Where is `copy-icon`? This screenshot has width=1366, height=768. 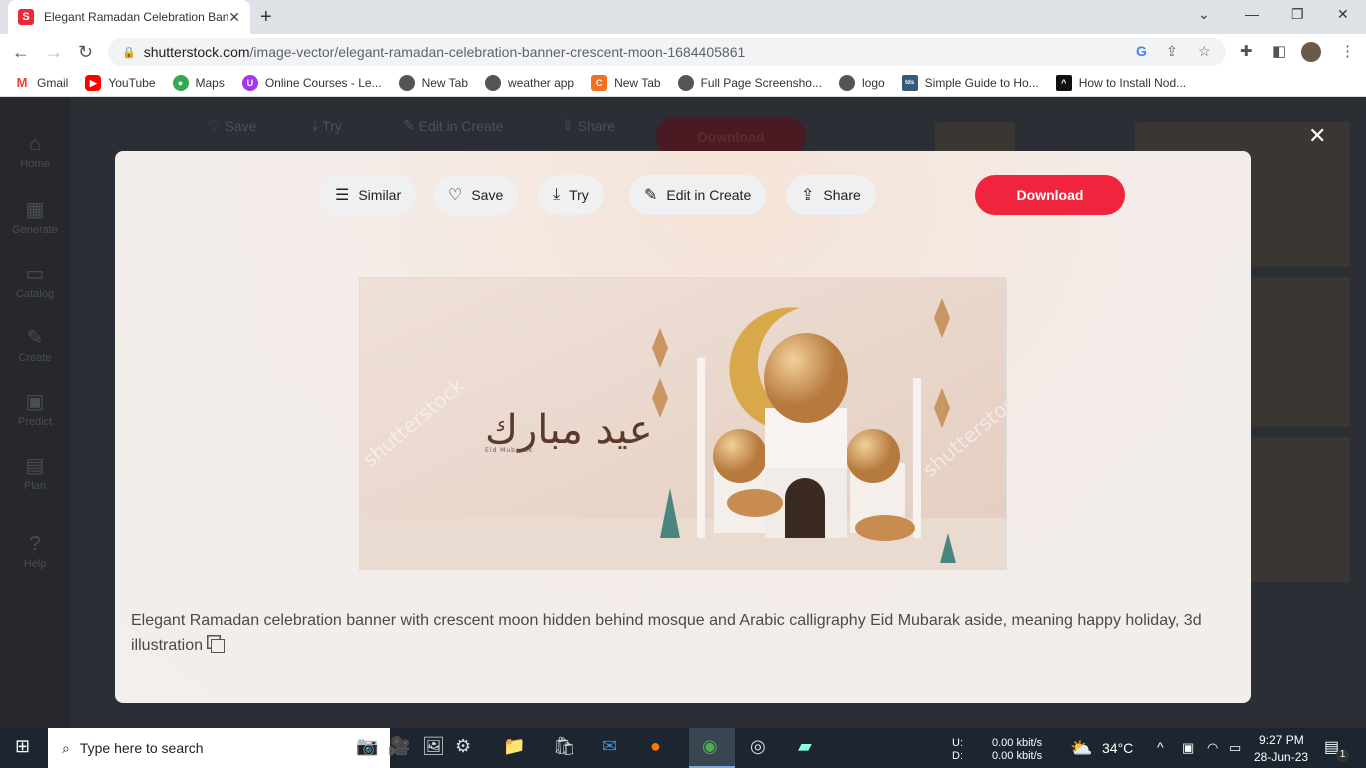 copy-icon is located at coordinates (218, 645).